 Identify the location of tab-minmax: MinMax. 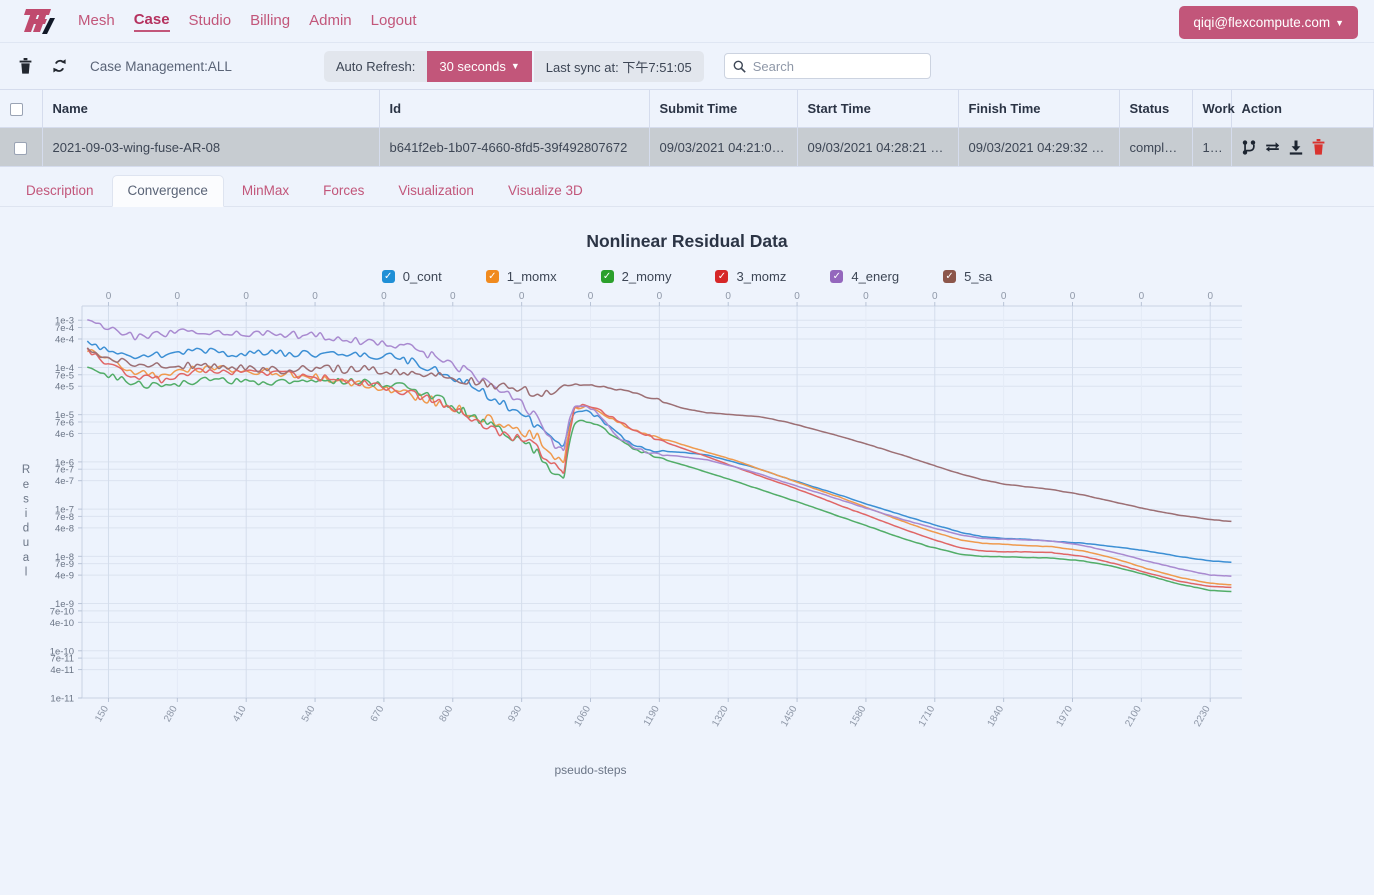
(265, 191).